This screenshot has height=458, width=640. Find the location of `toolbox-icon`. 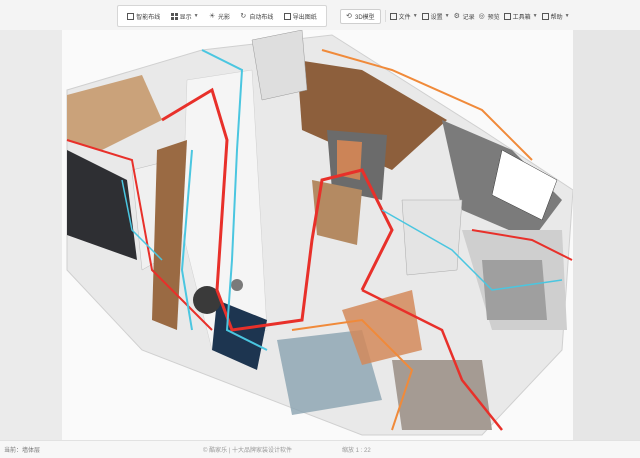

toolbox-icon is located at coordinates (507, 16).